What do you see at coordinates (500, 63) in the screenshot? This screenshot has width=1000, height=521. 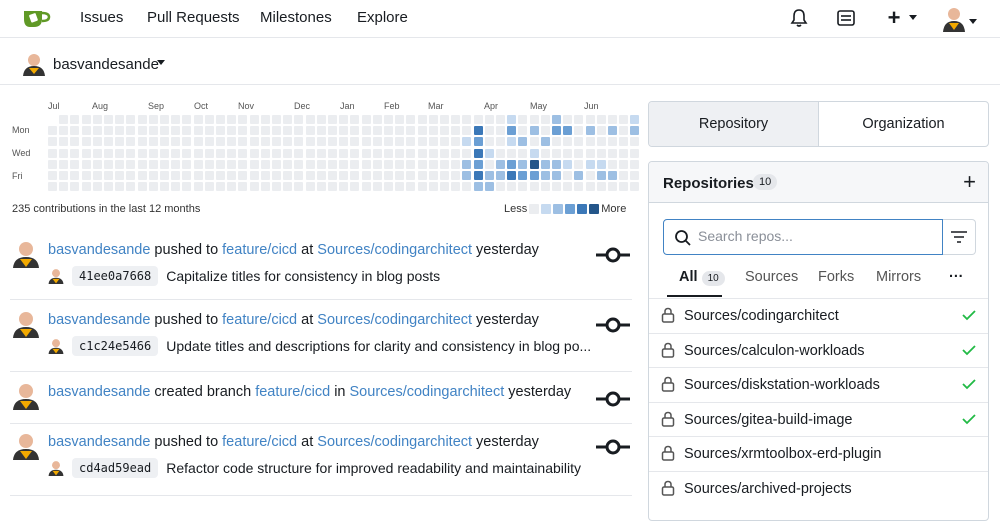 I see `context-switcher: basvandesande` at bounding box center [500, 63].